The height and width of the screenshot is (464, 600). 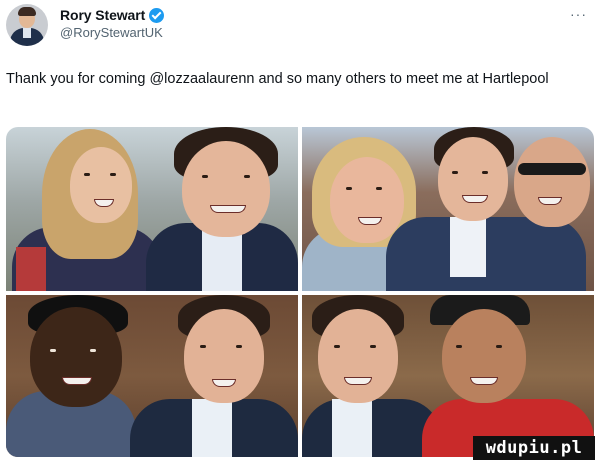 I want to click on author-display-name: Rory Stewart, so click(x=102, y=15).